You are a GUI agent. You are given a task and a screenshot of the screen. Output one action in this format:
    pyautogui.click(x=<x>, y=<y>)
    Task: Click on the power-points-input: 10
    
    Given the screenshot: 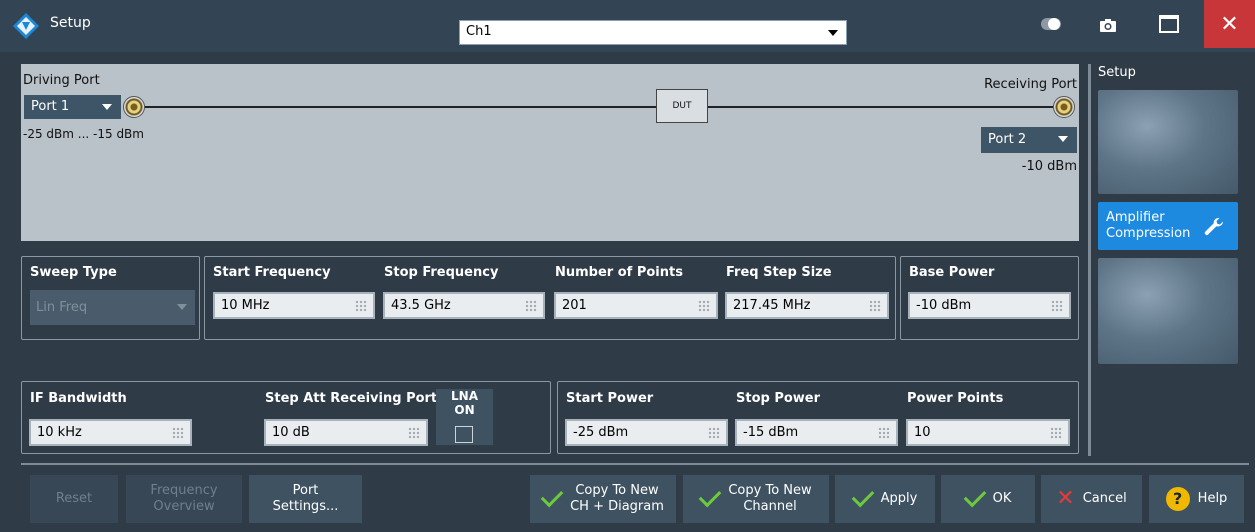 What is the action you would take?
    pyautogui.click(x=988, y=432)
    